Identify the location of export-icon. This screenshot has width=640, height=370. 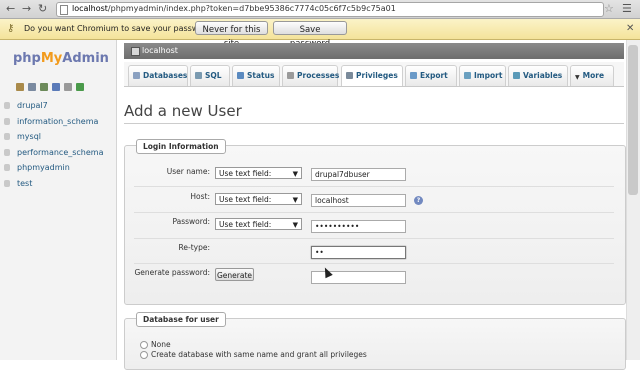
(413, 75).